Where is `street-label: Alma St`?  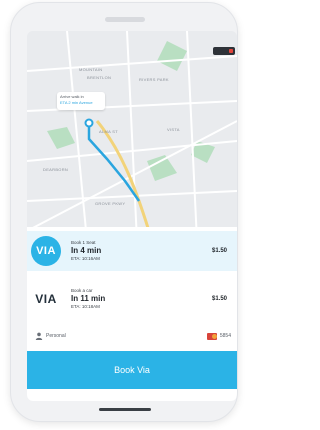
street-label: Alma St is located at coordinates (108, 131).